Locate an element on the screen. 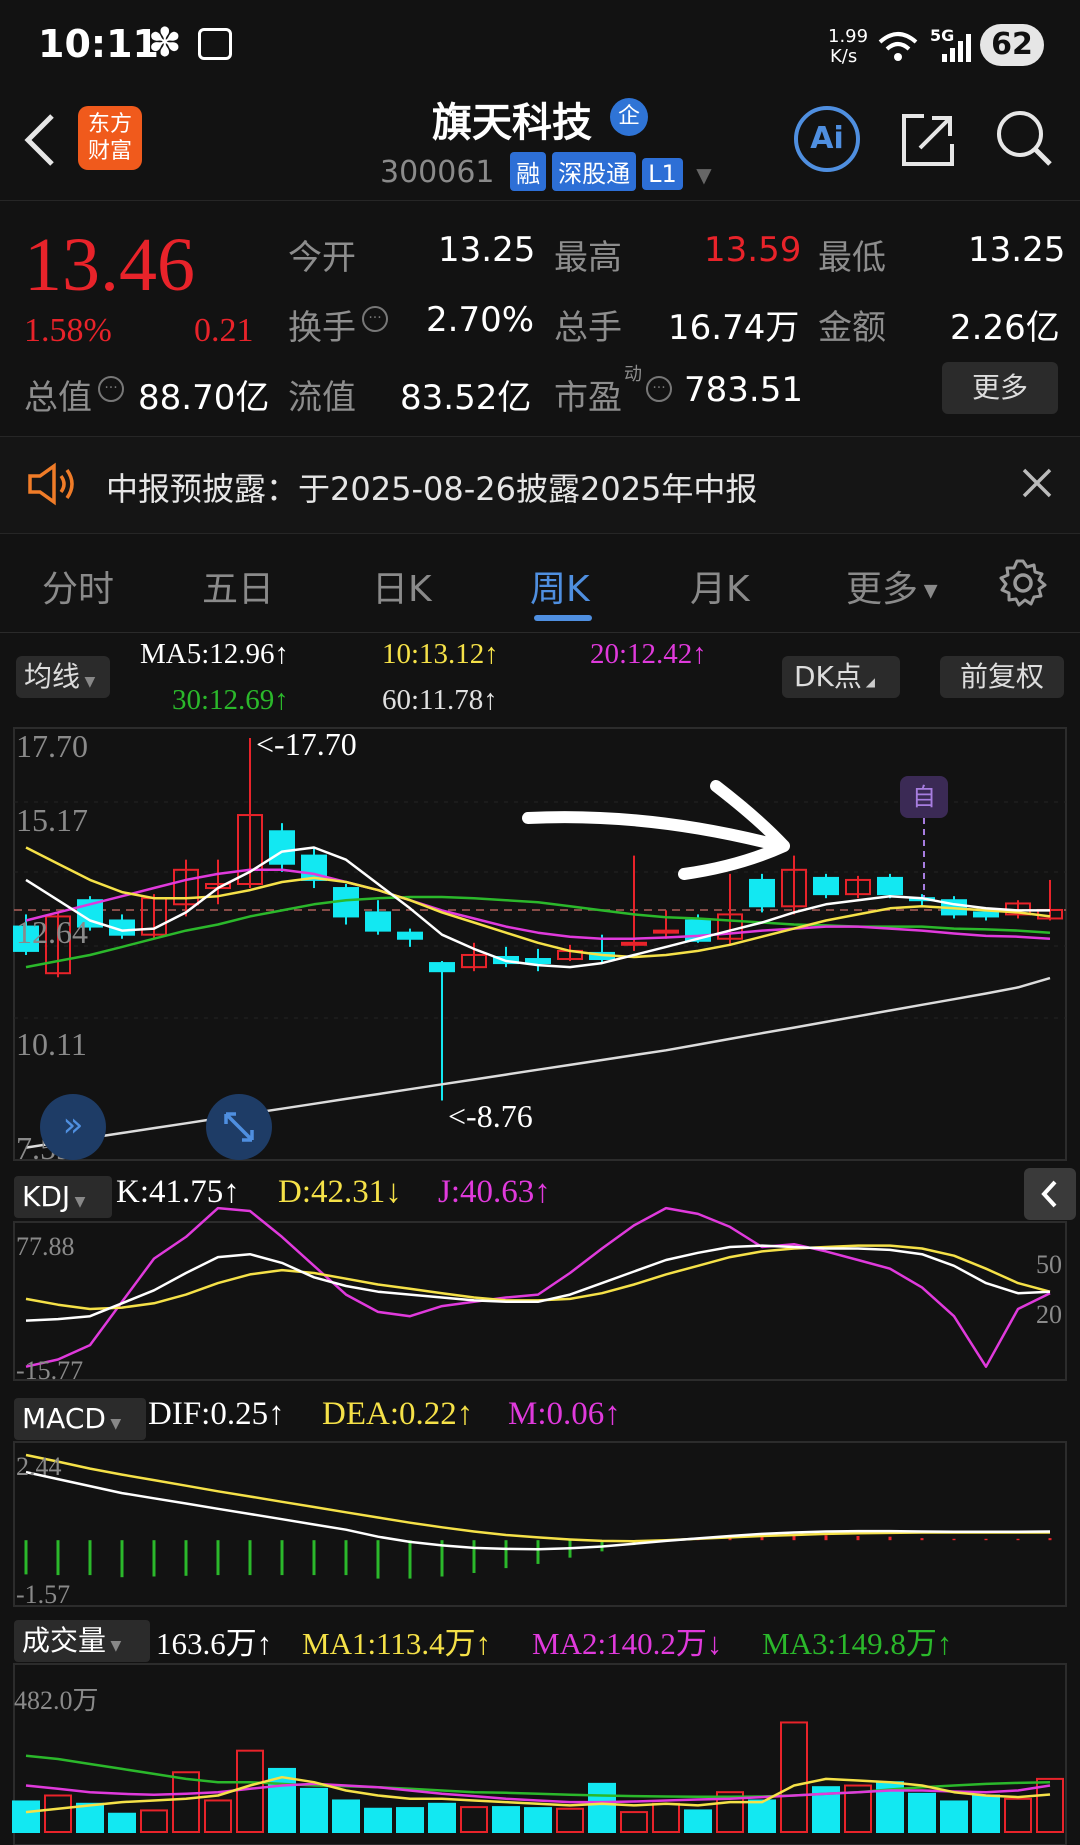 Image resolution: width=1080 pixels, height=1845 pixels. dk-point-button: DK点 ◢ is located at coordinates (841, 677).